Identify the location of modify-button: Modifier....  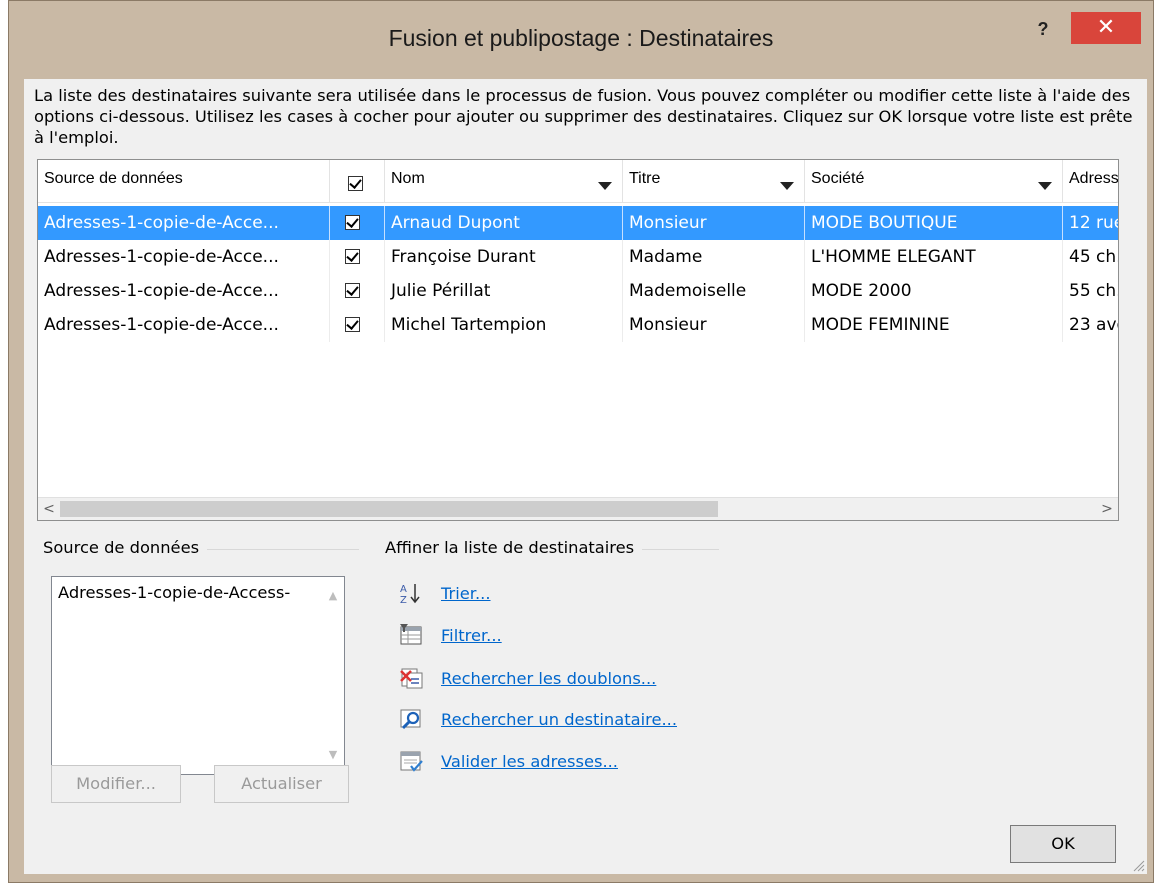
(116, 784).